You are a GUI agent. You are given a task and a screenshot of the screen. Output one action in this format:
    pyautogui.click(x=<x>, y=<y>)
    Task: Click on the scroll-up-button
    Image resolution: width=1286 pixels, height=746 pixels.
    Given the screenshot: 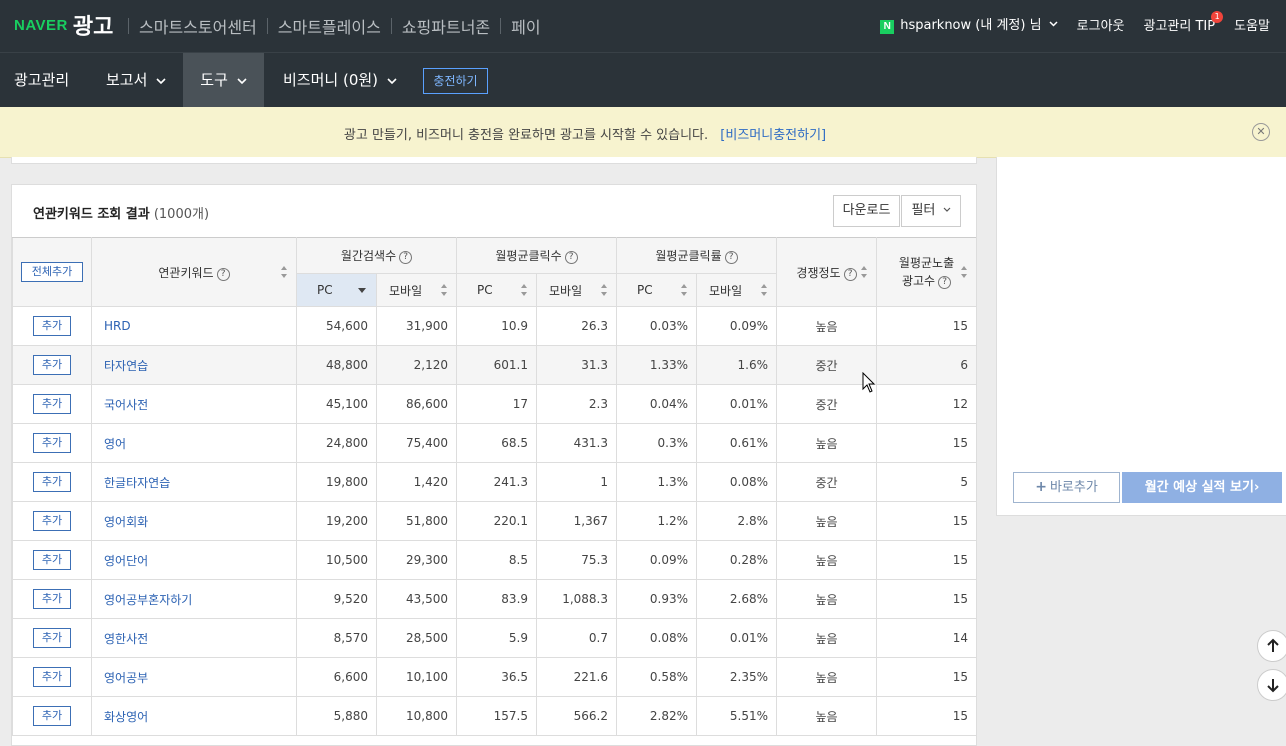 What is the action you would take?
    pyautogui.click(x=1271, y=646)
    